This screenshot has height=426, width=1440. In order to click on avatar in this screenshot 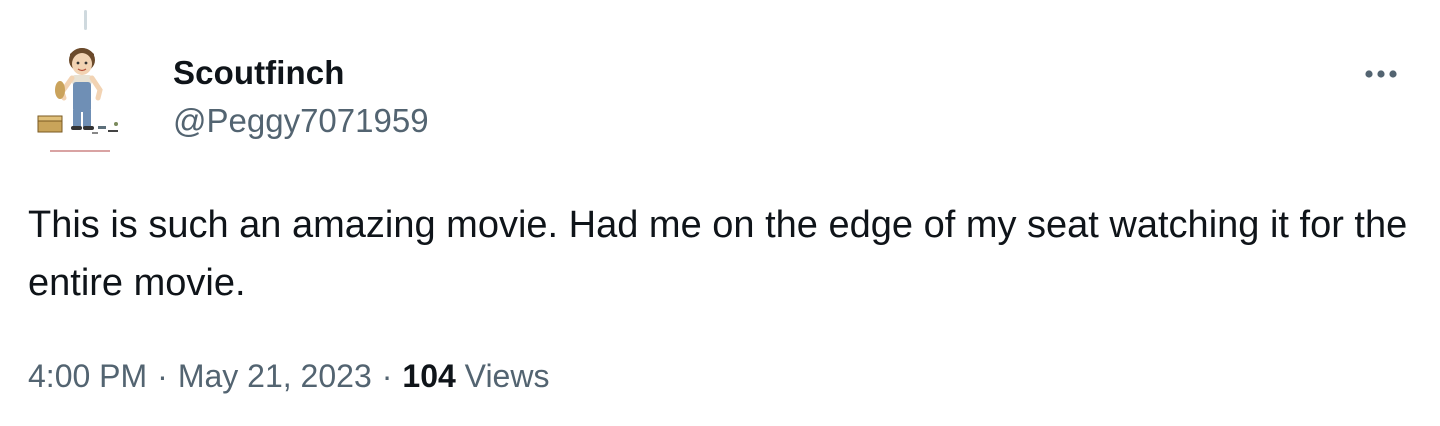, I will do `click(80, 102)`.